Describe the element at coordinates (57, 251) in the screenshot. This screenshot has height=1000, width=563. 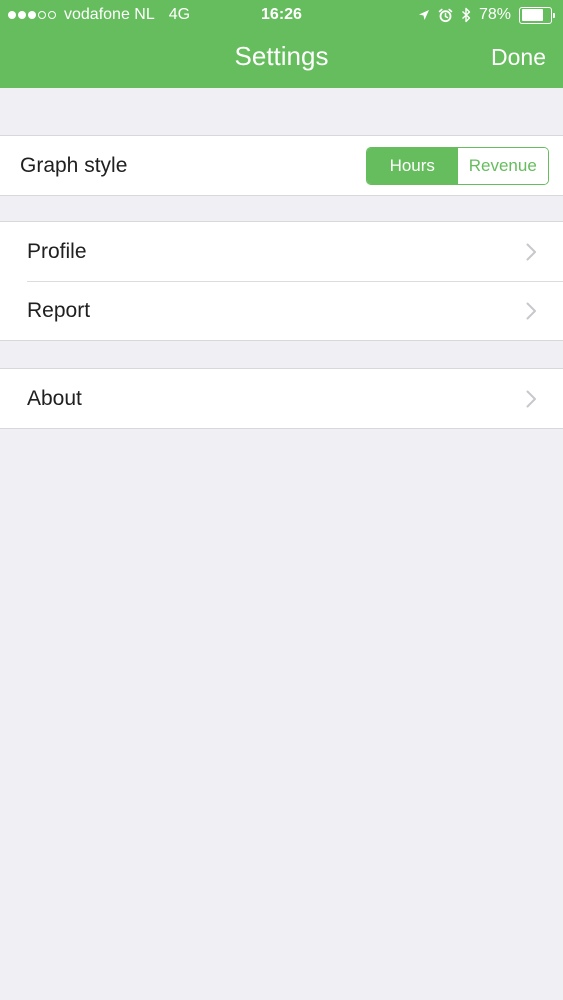
I see `menu-item-label: Profile` at that location.